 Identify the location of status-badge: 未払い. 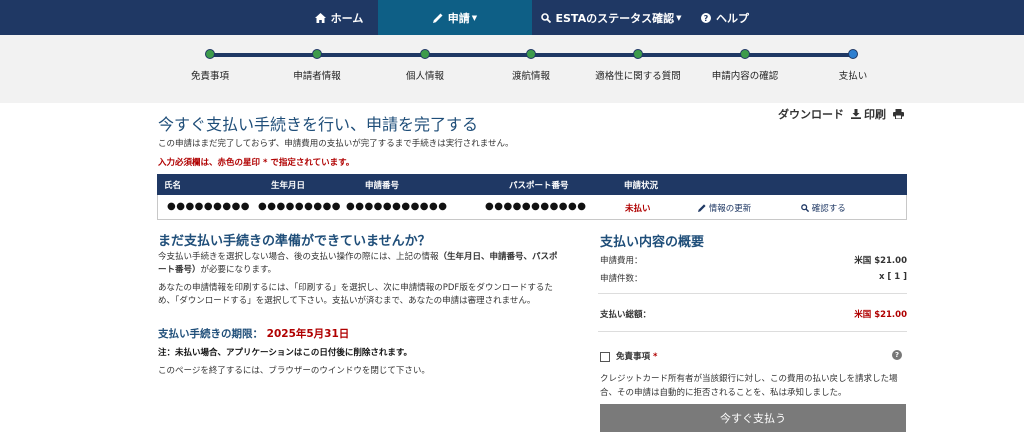
(638, 209).